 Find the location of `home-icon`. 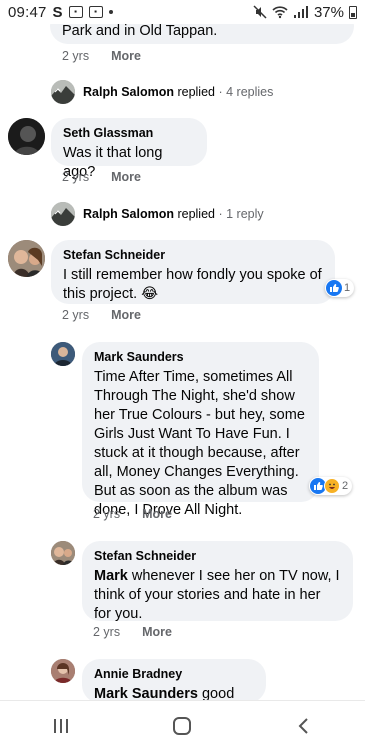

home-icon is located at coordinates (182, 725).